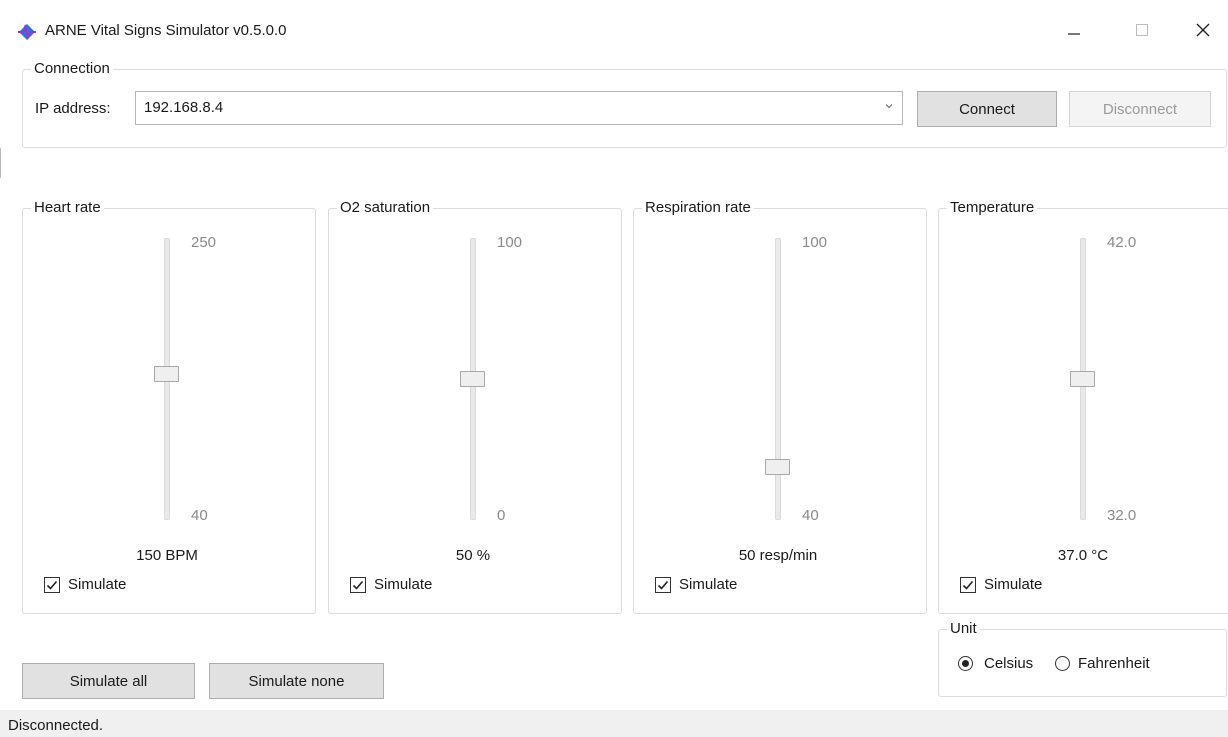 The width and height of the screenshot is (1228, 737). Describe the element at coordinates (166, 374) in the screenshot. I see `heart-rate-slider-thumb` at that location.